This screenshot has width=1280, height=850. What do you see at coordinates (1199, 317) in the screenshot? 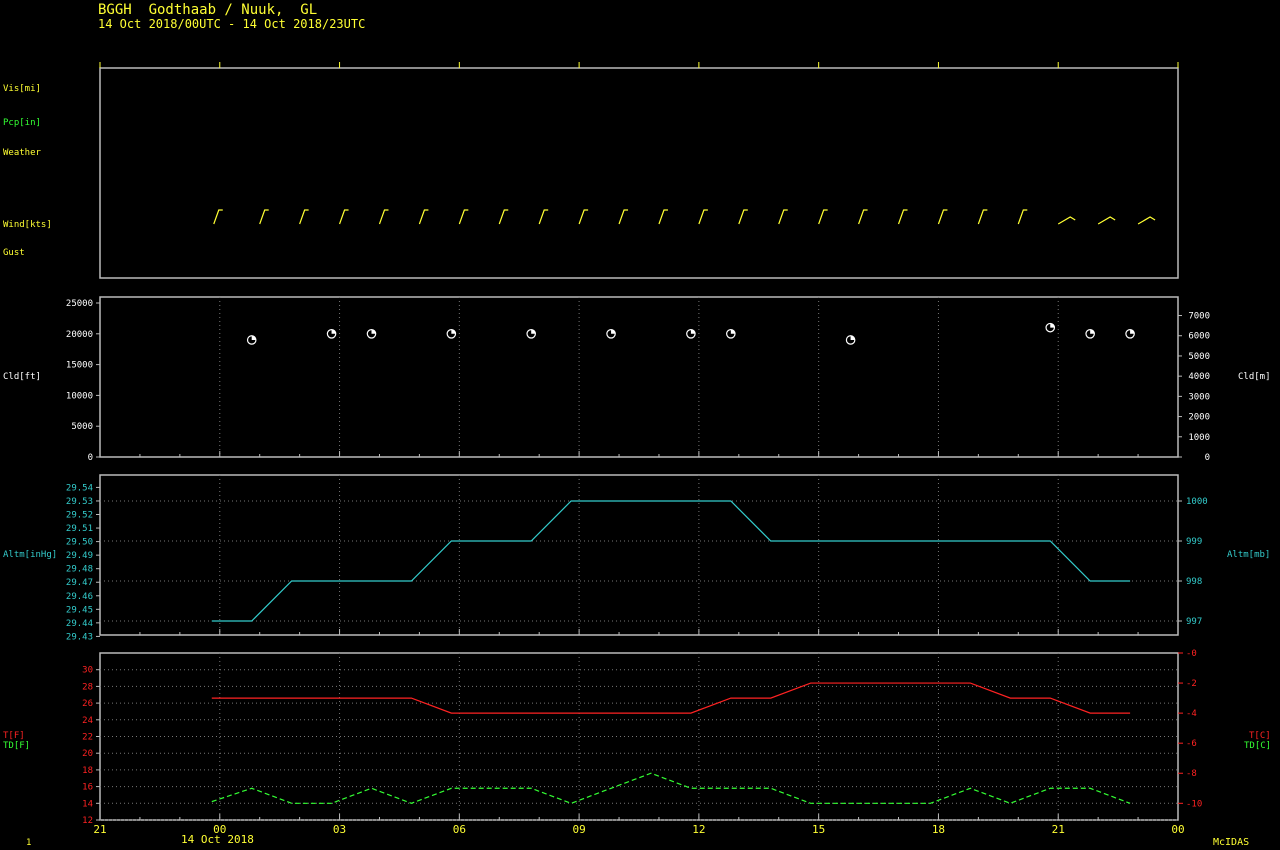
I see `cloud-m-tick-label: 7000` at bounding box center [1199, 317].